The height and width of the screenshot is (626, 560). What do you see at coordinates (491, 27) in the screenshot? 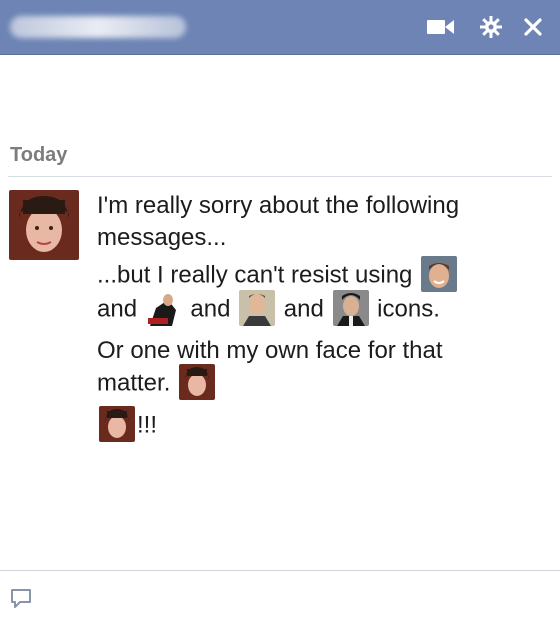
I see `gear-icon` at bounding box center [491, 27].